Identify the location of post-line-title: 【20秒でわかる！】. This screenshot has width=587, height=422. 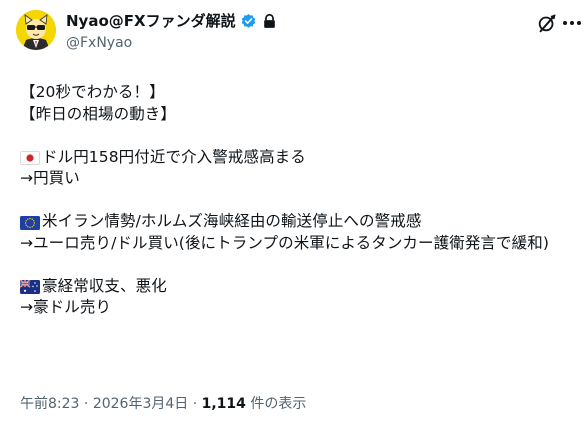
(92, 92).